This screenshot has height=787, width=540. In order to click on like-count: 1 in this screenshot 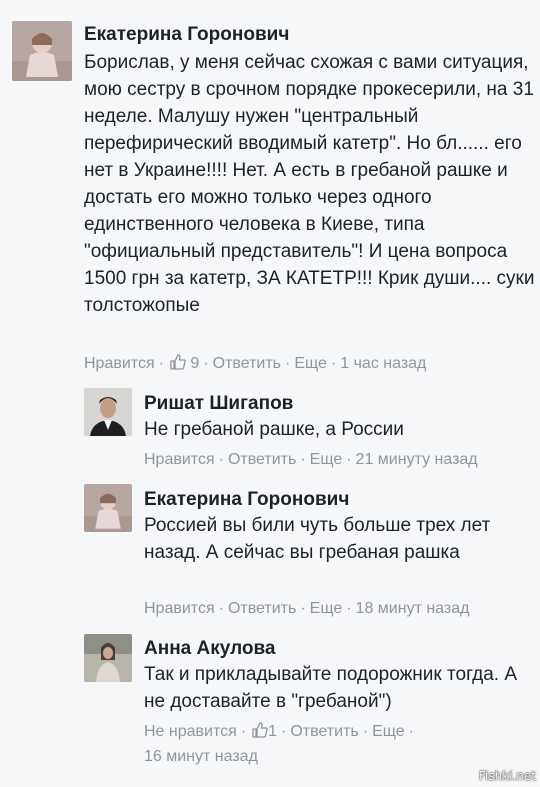, I will do `click(273, 731)`.